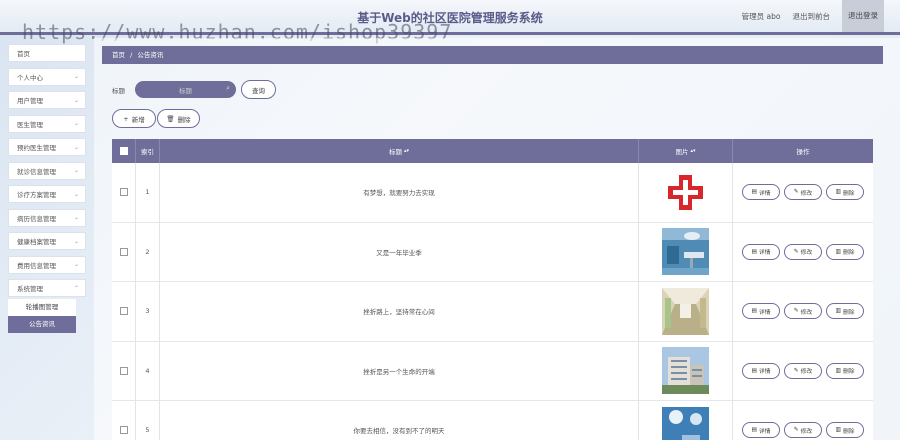  Describe the element at coordinates (228, 88) in the screenshot. I see `search-icon: ⌕` at that location.